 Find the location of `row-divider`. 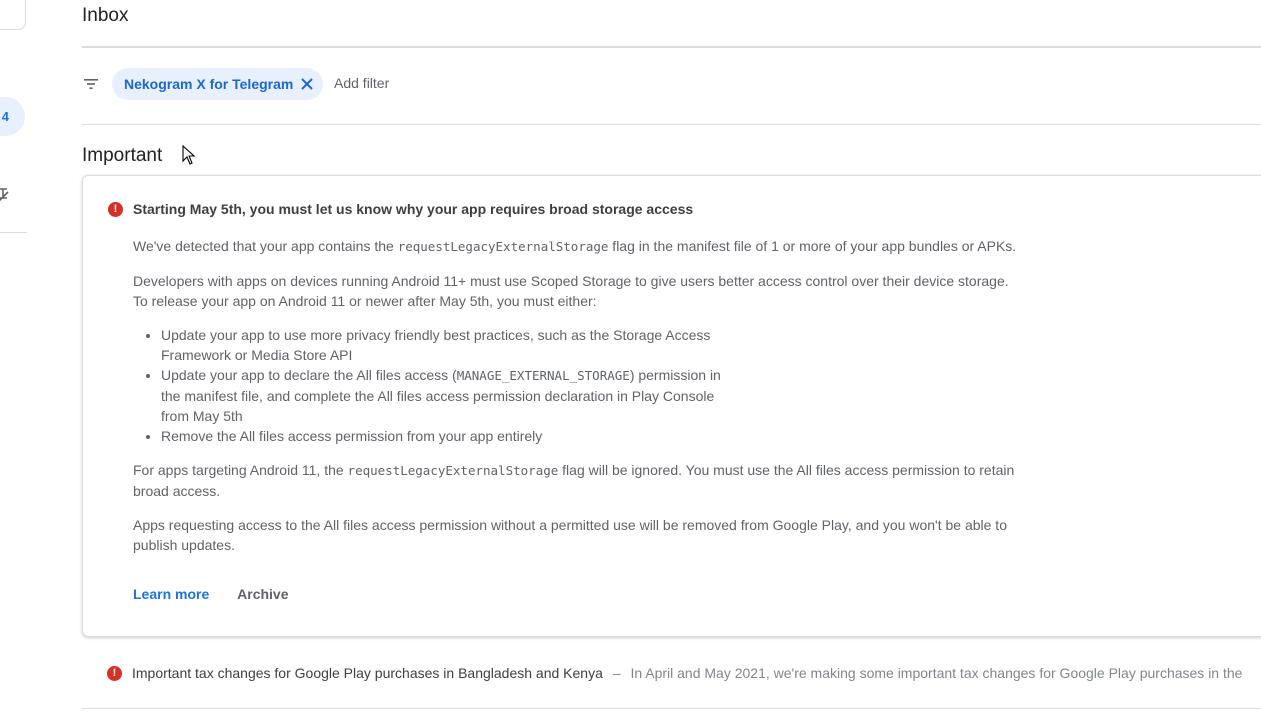

row-divider is located at coordinates (671, 708).